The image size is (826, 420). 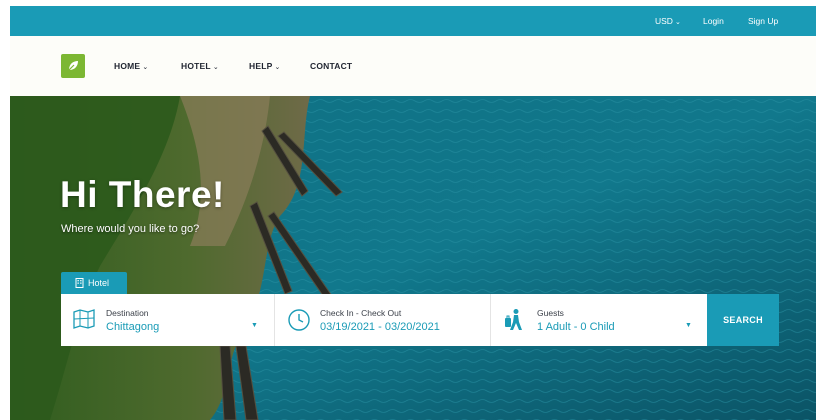 I want to click on nav-item-home: HOME ⌄, so click(x=131, y=66).